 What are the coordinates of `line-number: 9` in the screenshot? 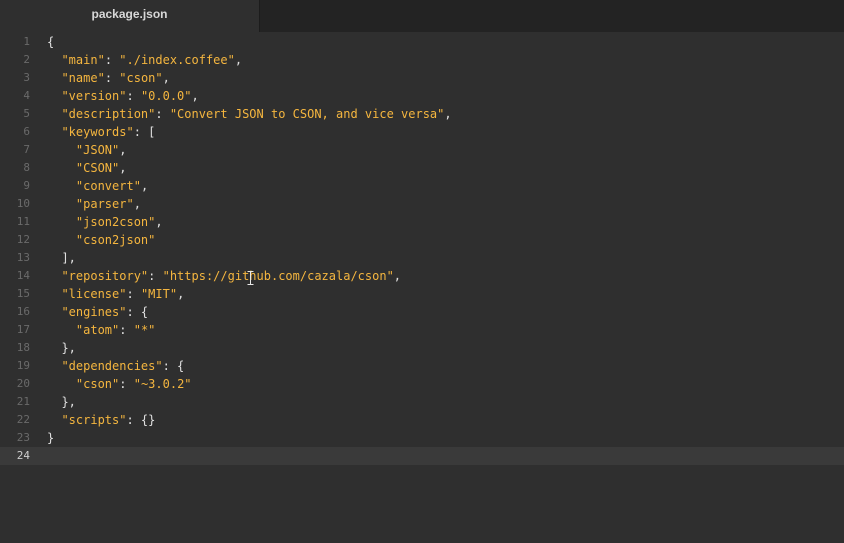 It's located at (26, 185).